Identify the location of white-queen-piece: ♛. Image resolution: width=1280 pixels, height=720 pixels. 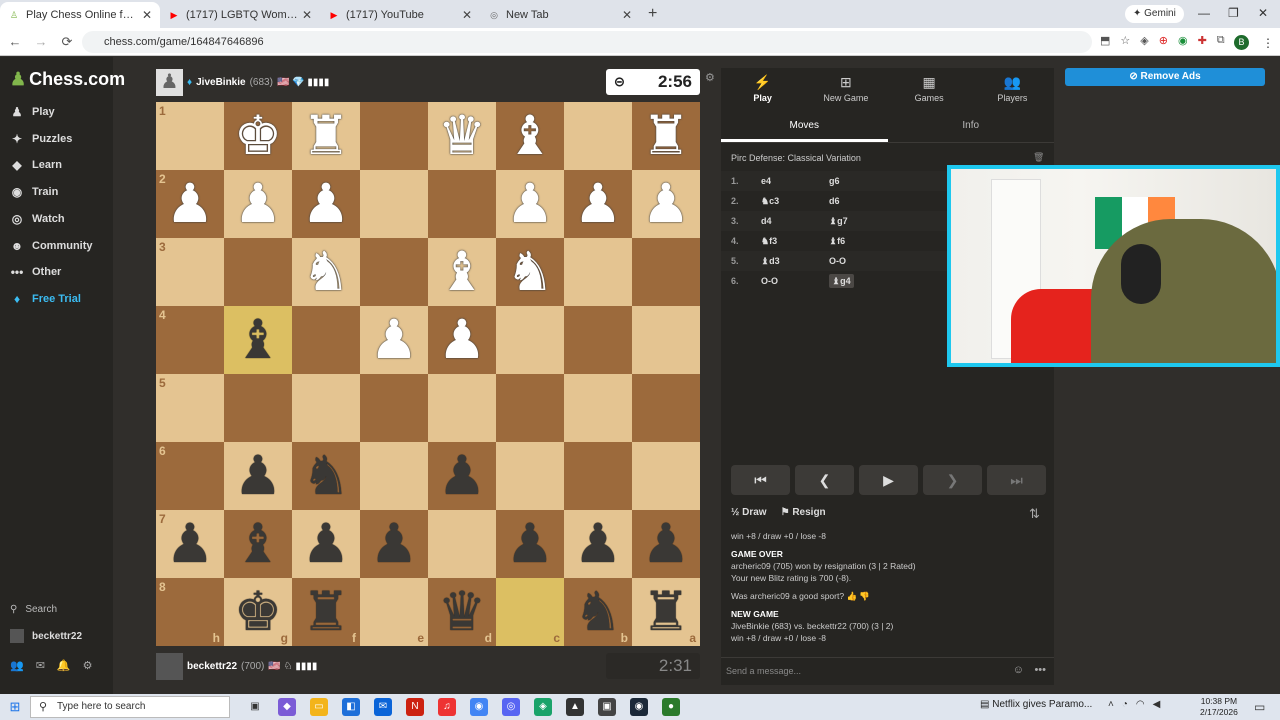
(462, 136).